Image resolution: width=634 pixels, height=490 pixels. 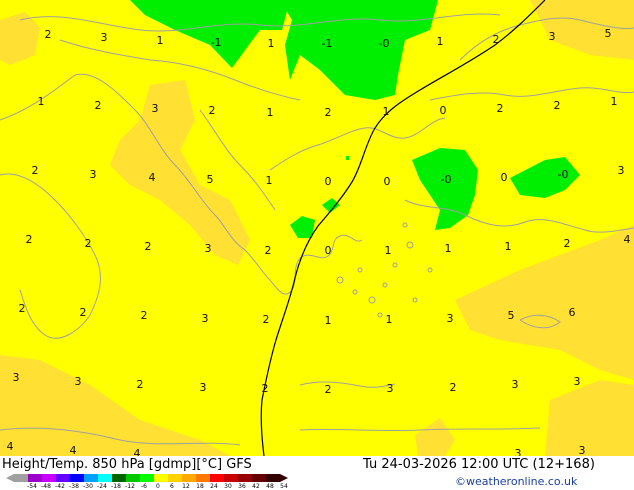 I want to click on scale-tick-label: -30, so click(x=88, y=486).